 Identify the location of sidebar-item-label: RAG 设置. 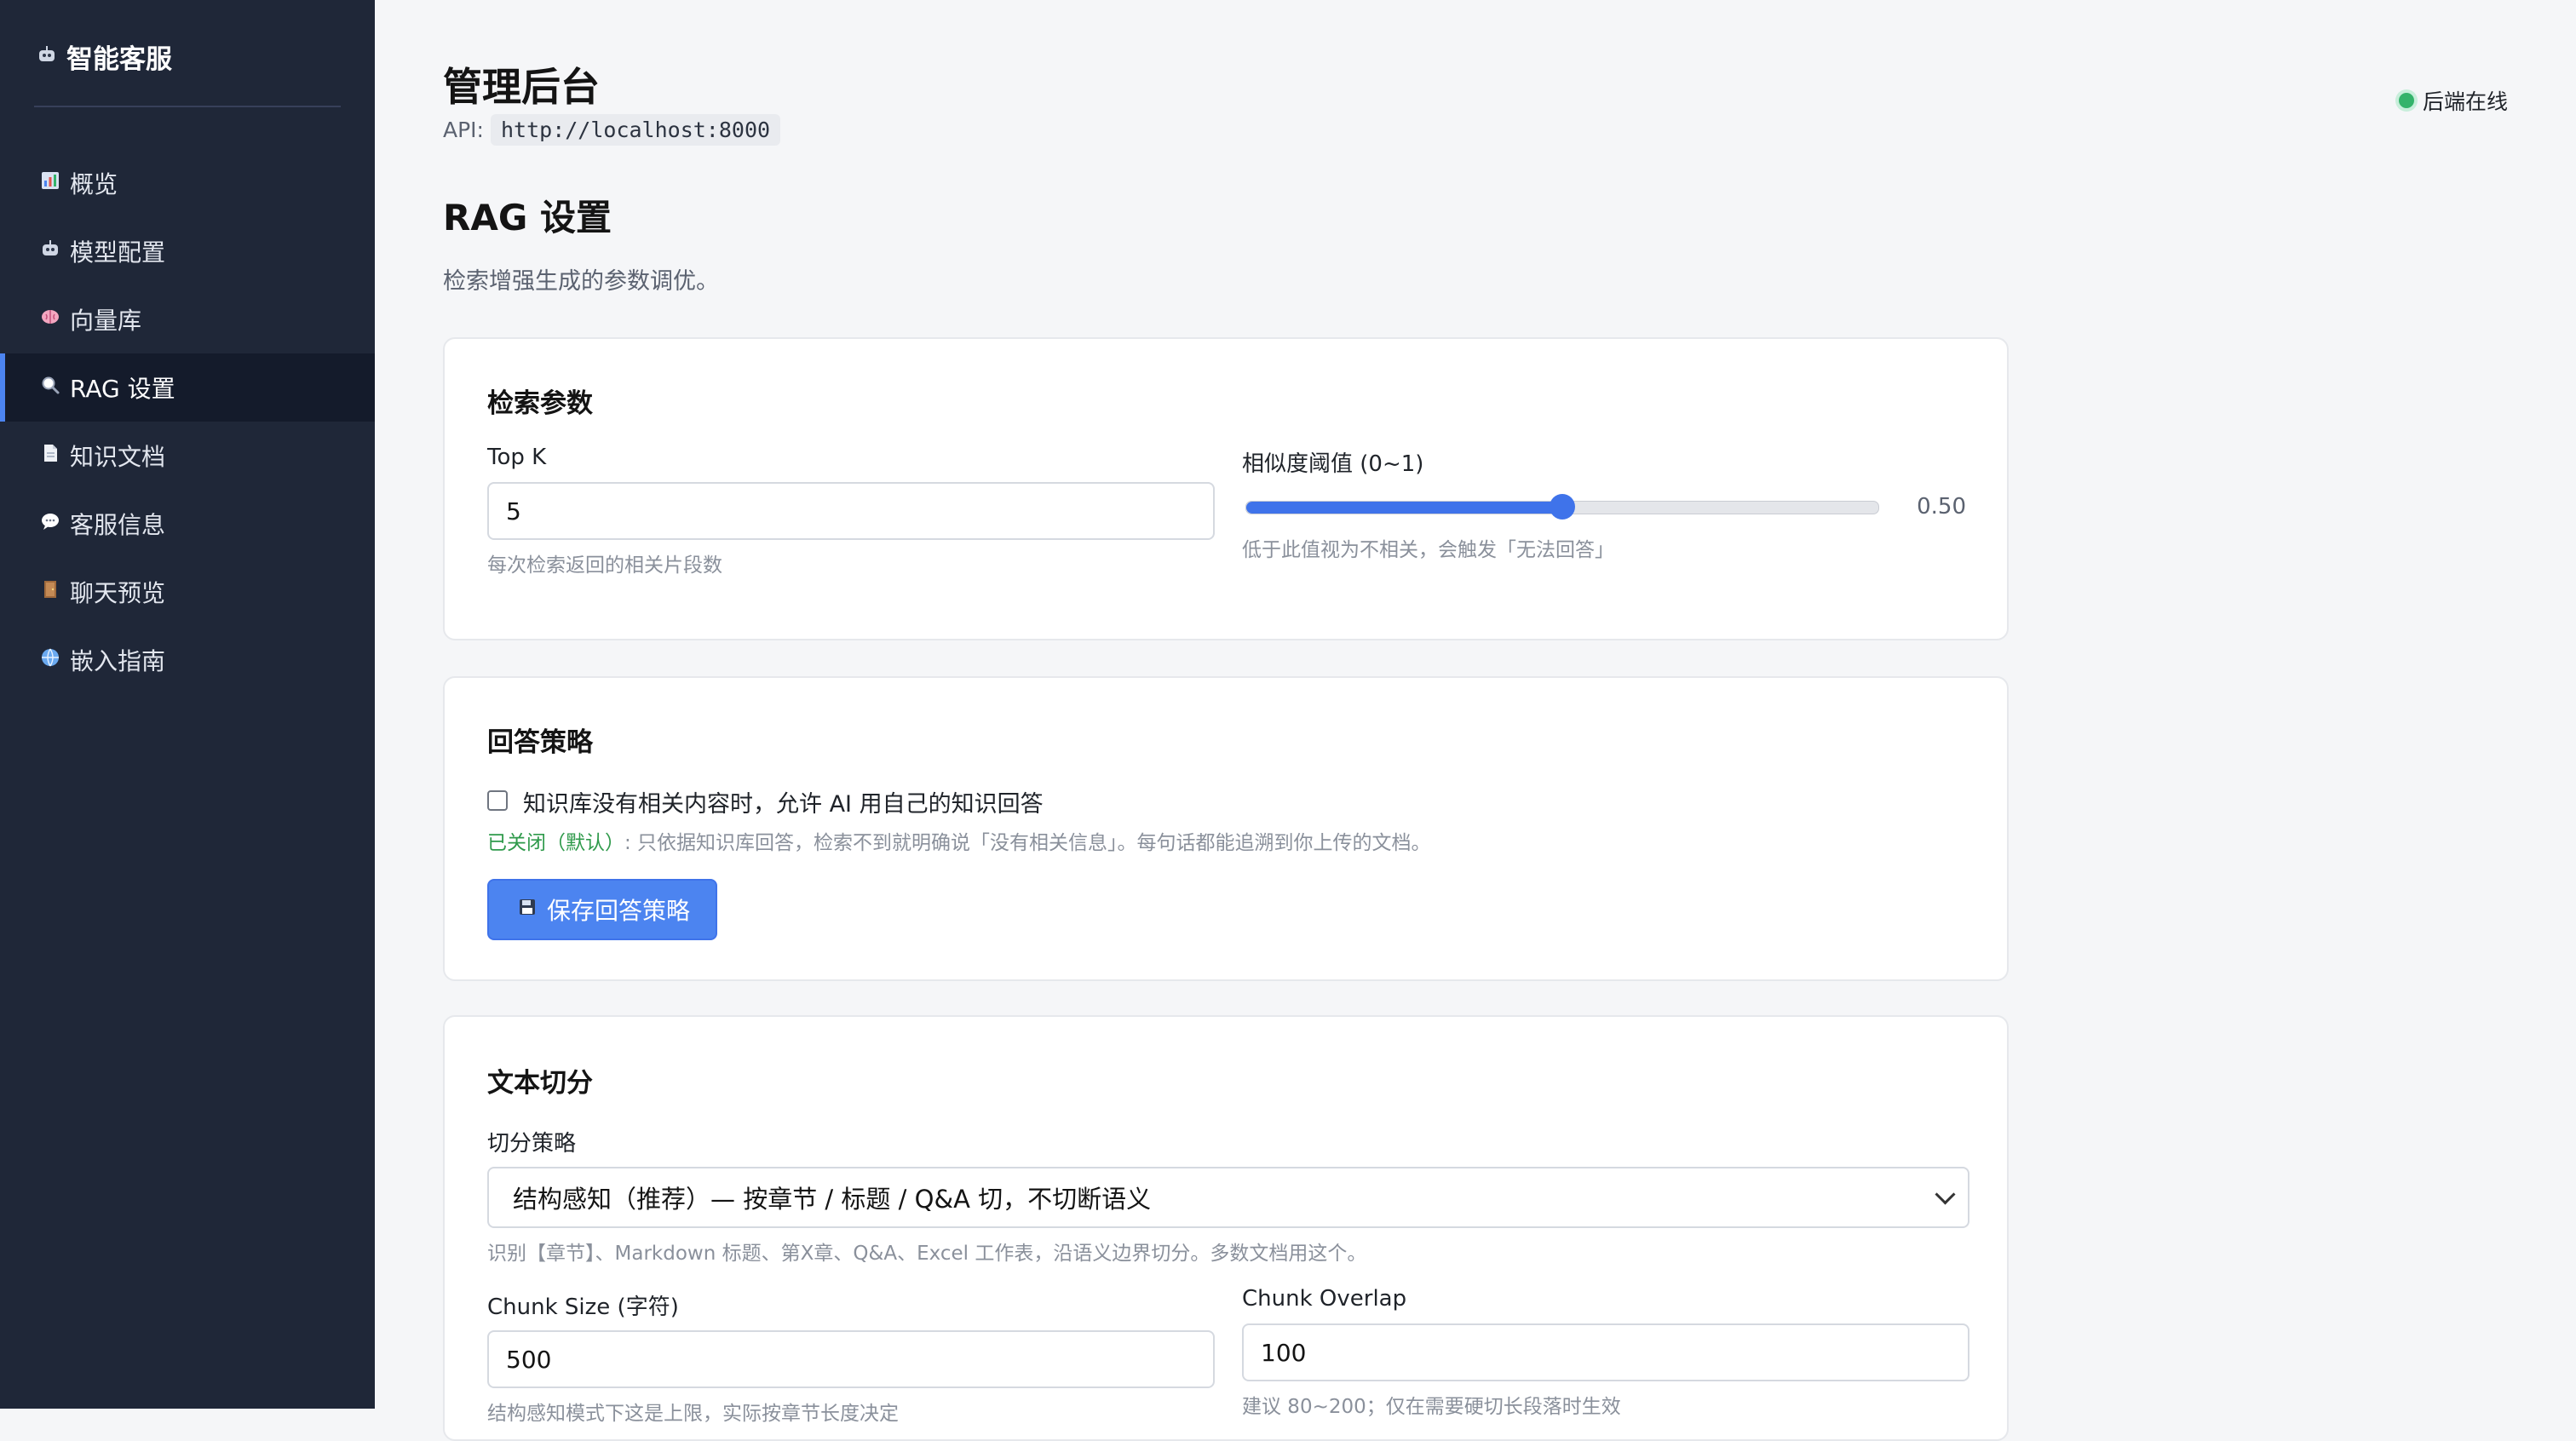
(123, 389).